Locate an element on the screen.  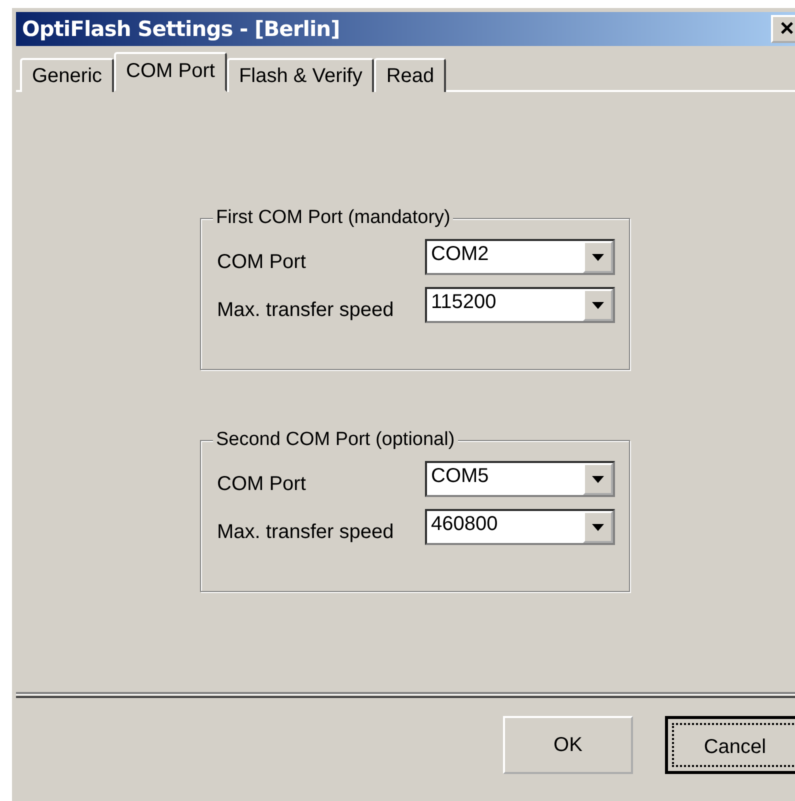
close-button: × is located at coordinates (783, 29).